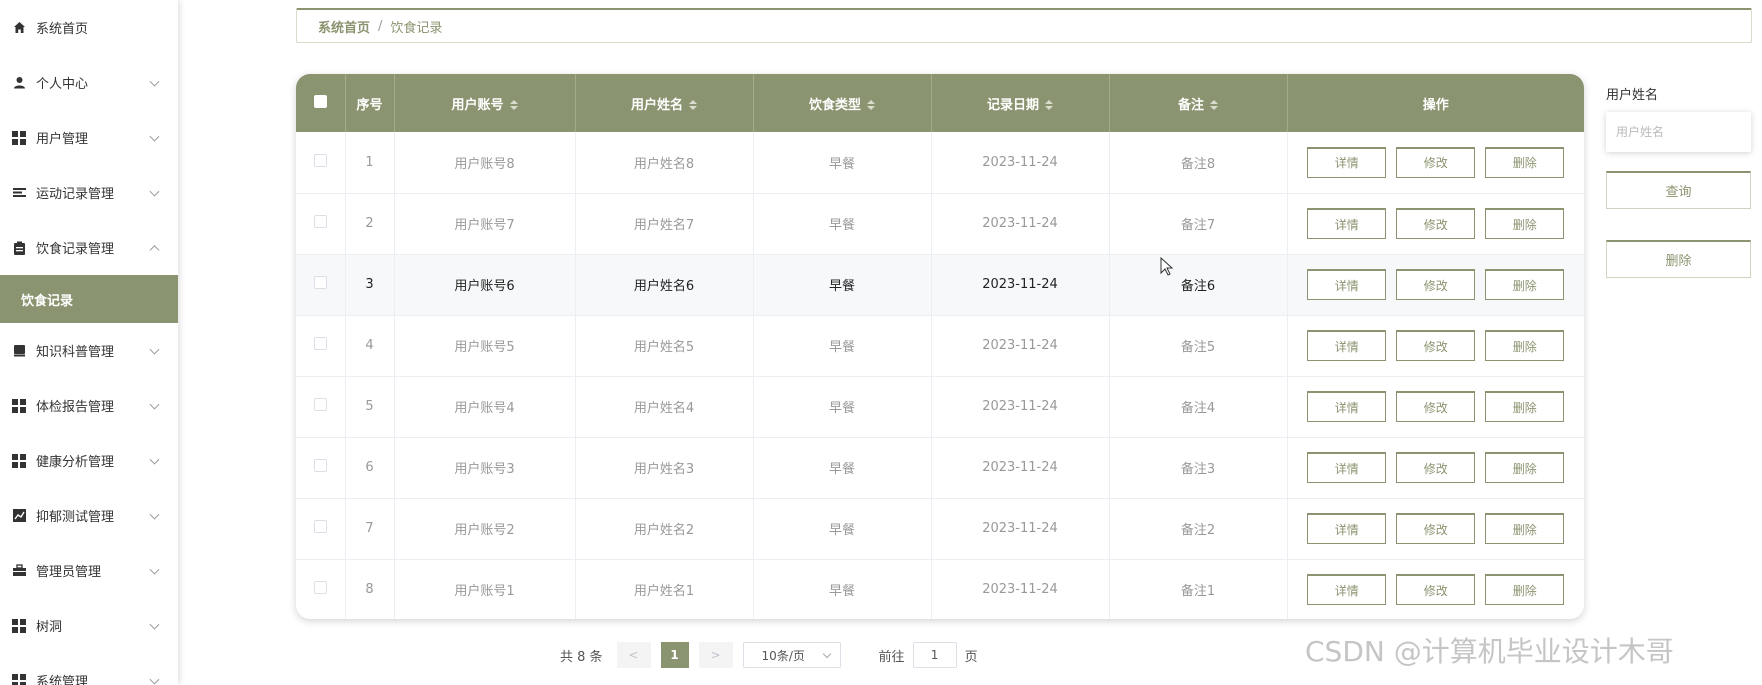 The width and height of the screenshot is (1762, 685). I want to click on sidebar-item-home: 系统首页, so click(89, 27).